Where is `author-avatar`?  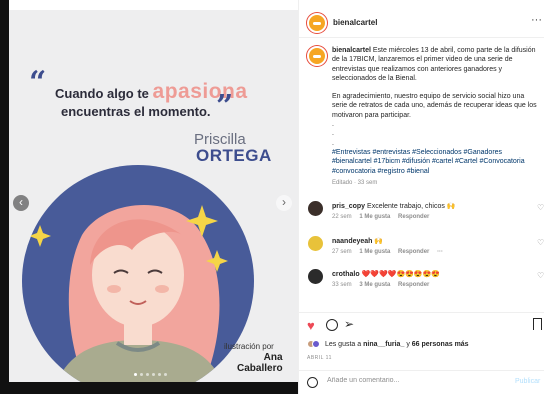
author-avatar is located at coordinates (317, 23).